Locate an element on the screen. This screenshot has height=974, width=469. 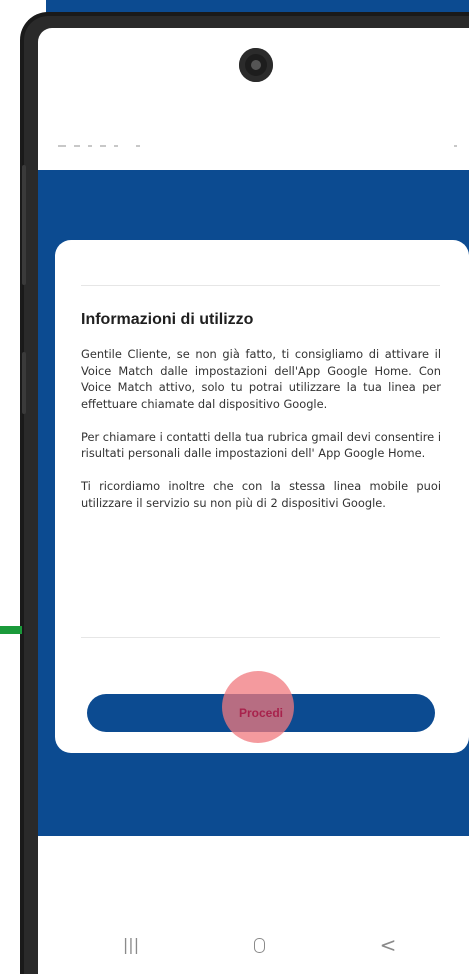
system-navigation-bar: ||| < is located at coordinates (253, 952).